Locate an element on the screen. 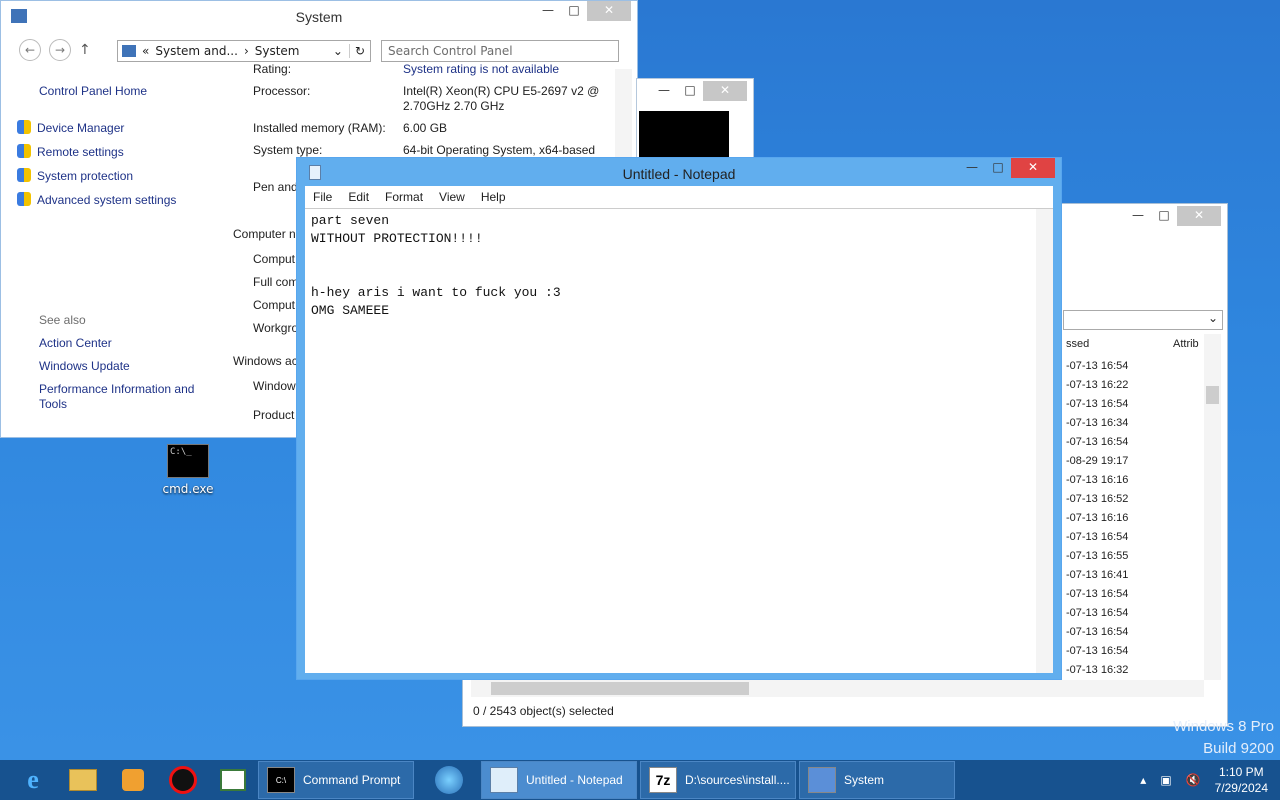 Image resolution: width=1280 pixels, height=800 pixels. back-button: ← is located at coordinates (30, 50).